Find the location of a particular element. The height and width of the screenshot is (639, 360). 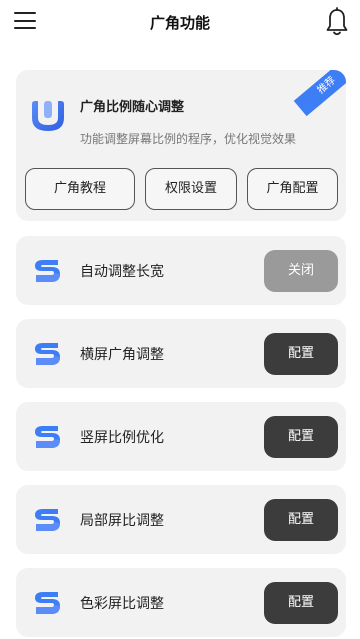

list-item: 竖屏比例优化 配置 is located at coordinates (181, 436).